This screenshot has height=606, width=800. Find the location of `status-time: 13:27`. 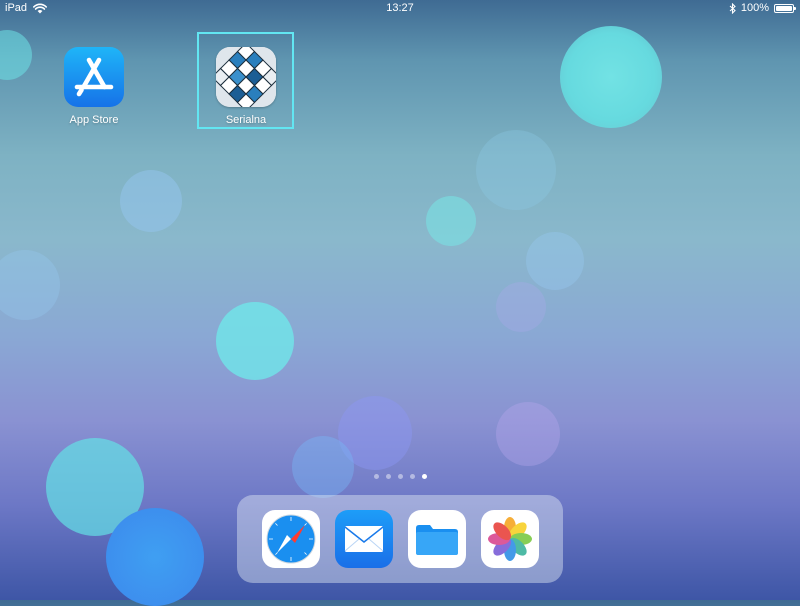

status-time: 13:27 is located at coordinates (400, 8).